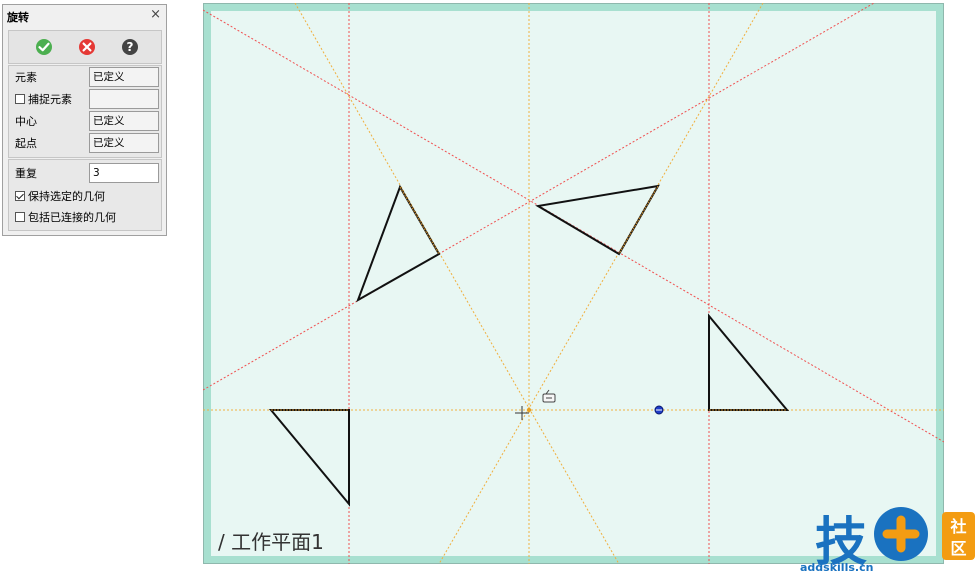  I want to click on options-group: 重复 3 保持选定的几何 包括已连接的几何, so click(85, 195).